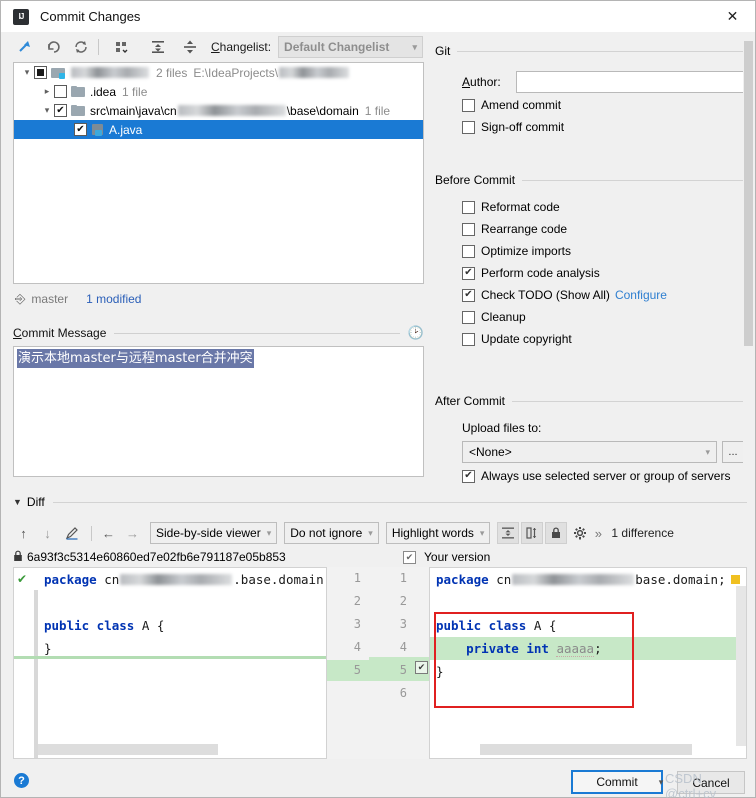 Image resolution: width=756 pixels, height=798 pixels. Describe the element at coordinates (128, 749) in the screenshot. I see `left-pane-hscrollbar` at that location.